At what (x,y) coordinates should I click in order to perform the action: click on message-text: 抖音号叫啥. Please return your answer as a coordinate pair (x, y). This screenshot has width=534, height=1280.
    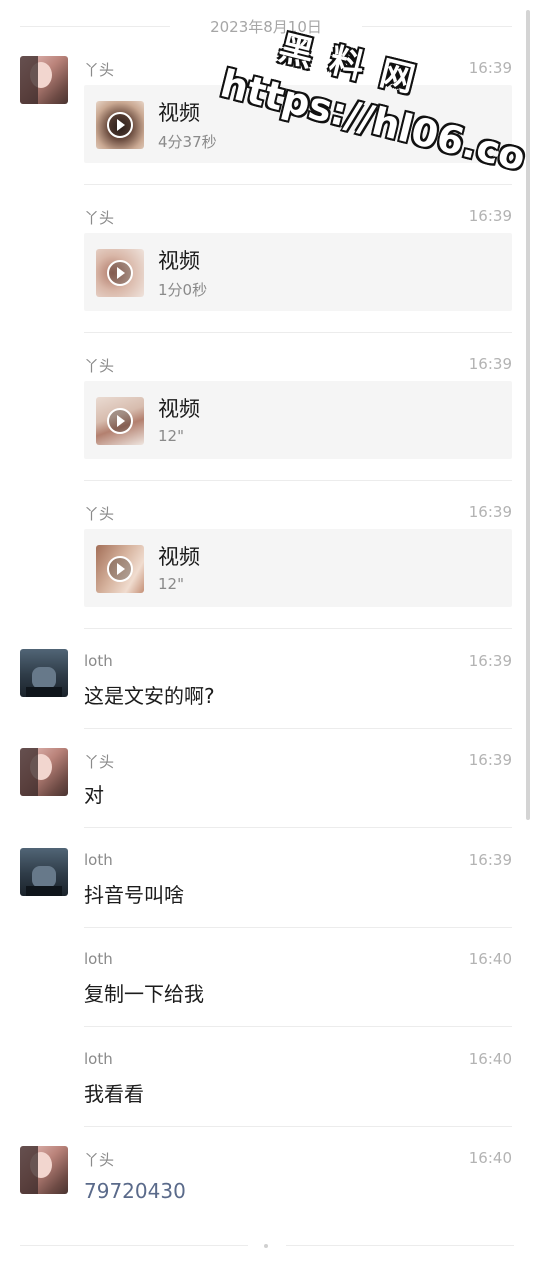
    Looking at the image, I should click on (134, 893).